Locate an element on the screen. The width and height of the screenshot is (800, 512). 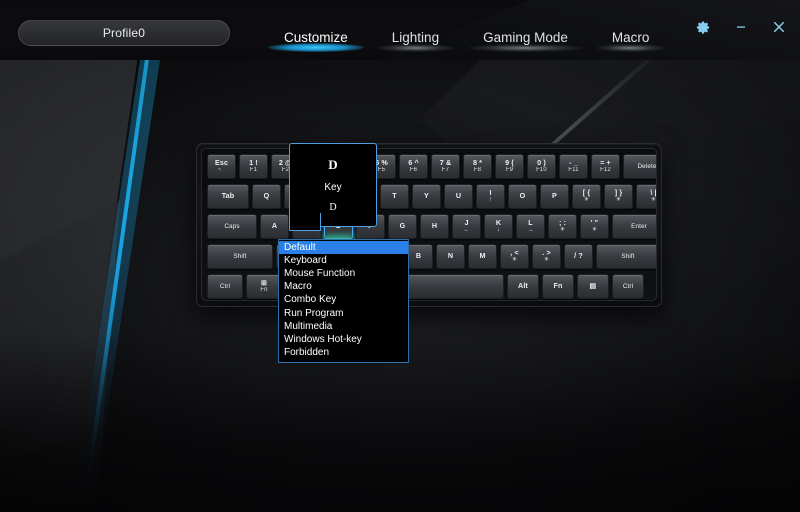
key-legend-secondary: F7 is located at coordinates (445, 170).